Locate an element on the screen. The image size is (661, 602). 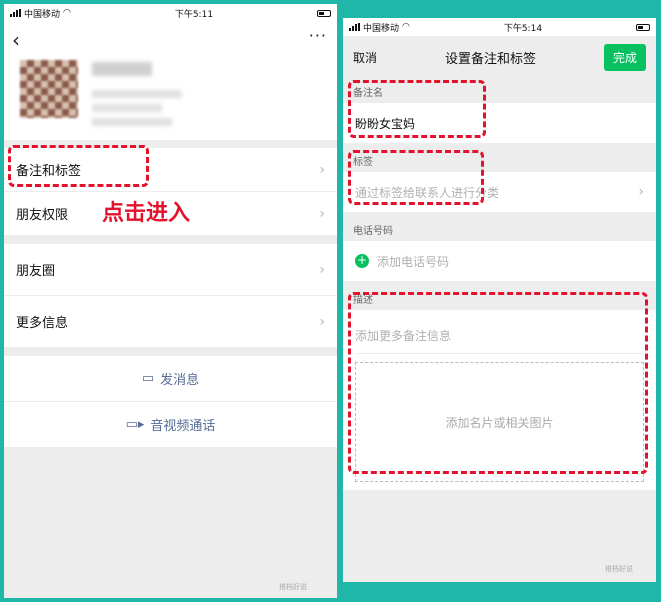
send-message-label: 发消息 is located at coordinates (180, 380).